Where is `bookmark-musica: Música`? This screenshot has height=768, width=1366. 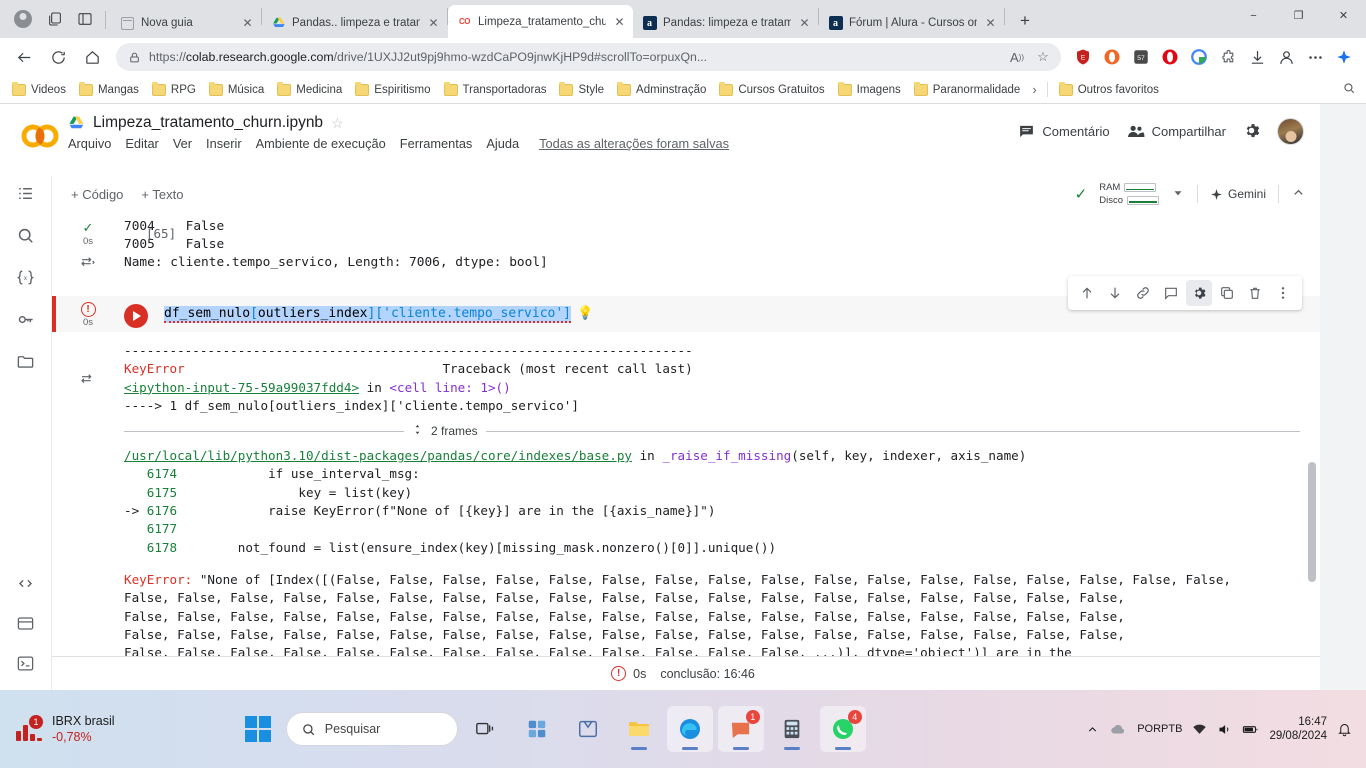 bookmark-musica: Música is located at coordinates (236, 90).